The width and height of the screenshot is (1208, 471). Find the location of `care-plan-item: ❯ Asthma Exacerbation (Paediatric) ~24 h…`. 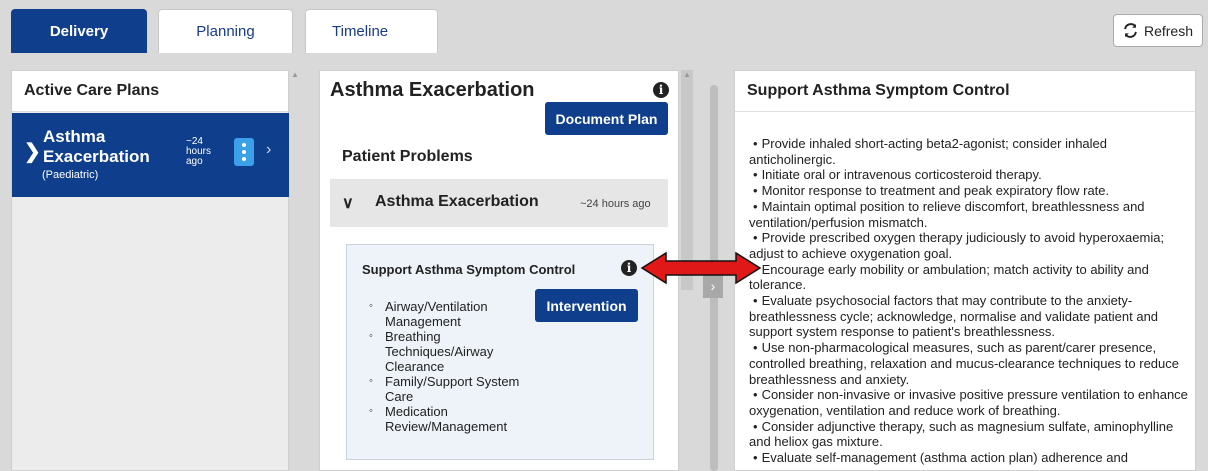

care-plan-item: ❯ Asthma Exacerbation (Paediatric) ~24 h… is located at coordinates (150, 155).